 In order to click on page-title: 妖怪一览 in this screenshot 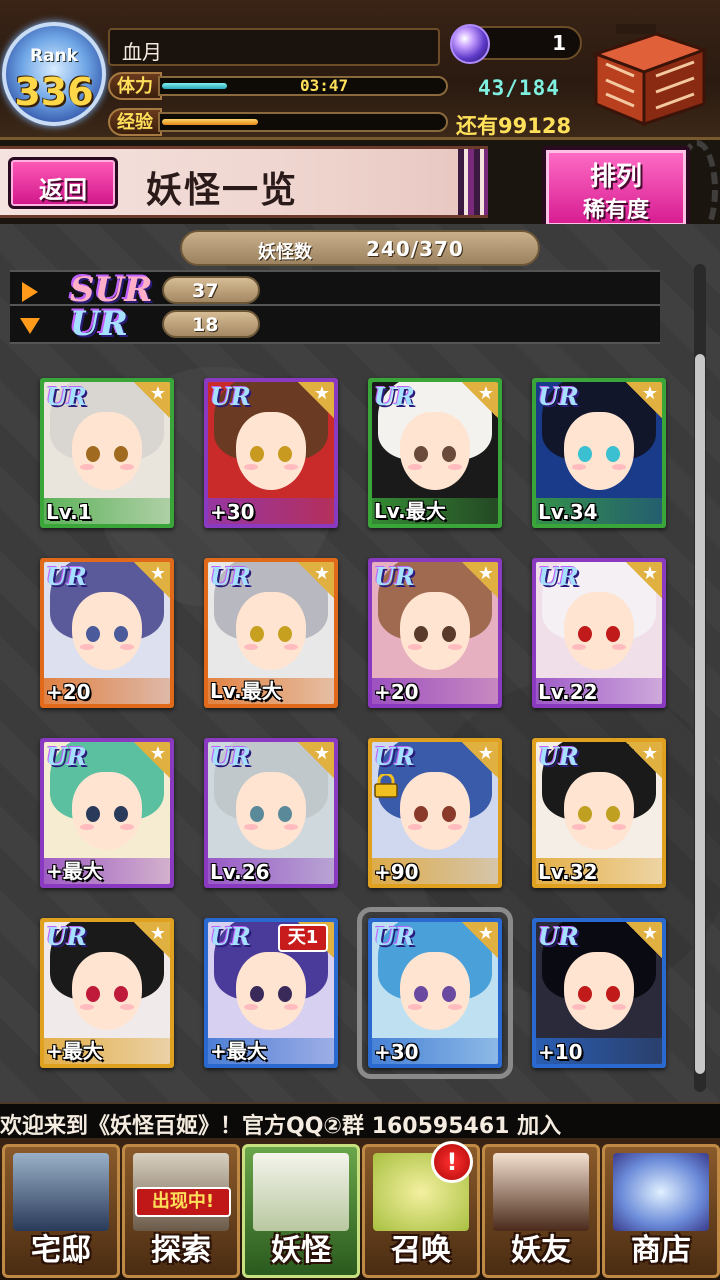, I will do `click(222, 190)`.